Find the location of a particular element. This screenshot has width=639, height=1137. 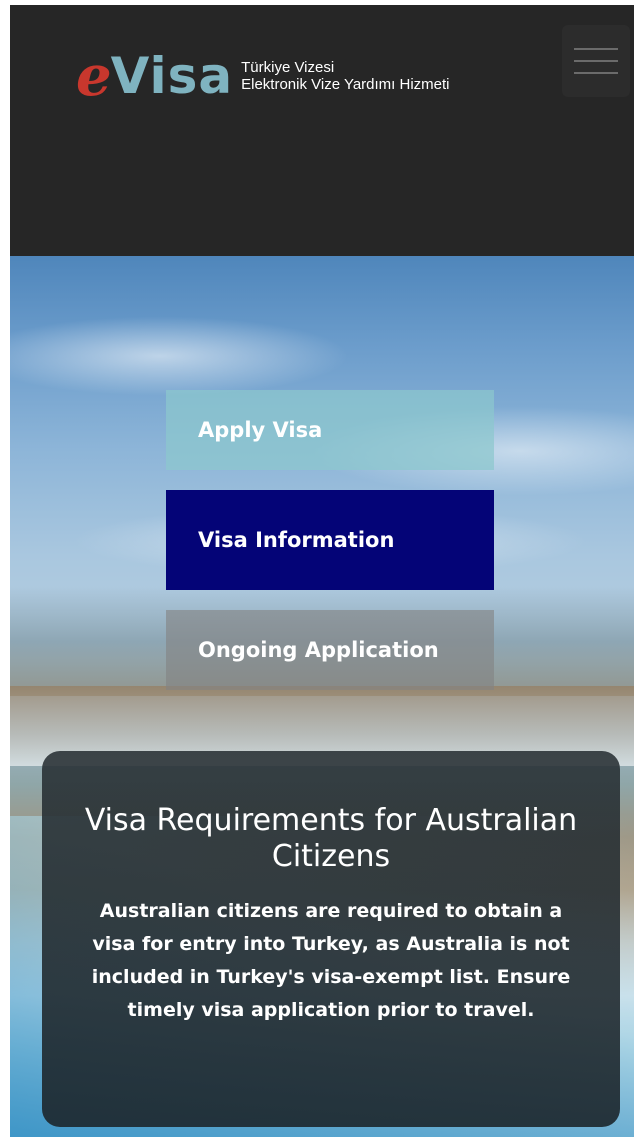

logo-e-letter: e is located at coordinates (94, 76).